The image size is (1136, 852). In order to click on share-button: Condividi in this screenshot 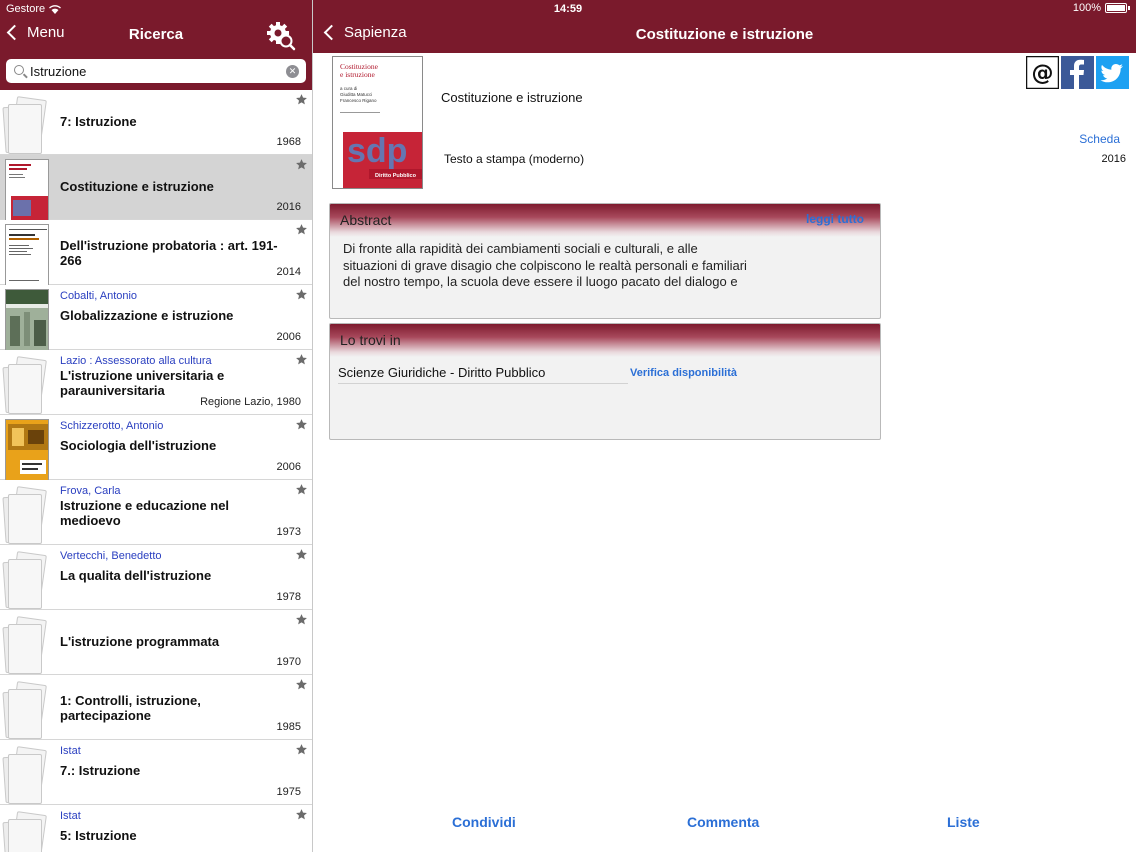, I will do `click(484, 822)`.